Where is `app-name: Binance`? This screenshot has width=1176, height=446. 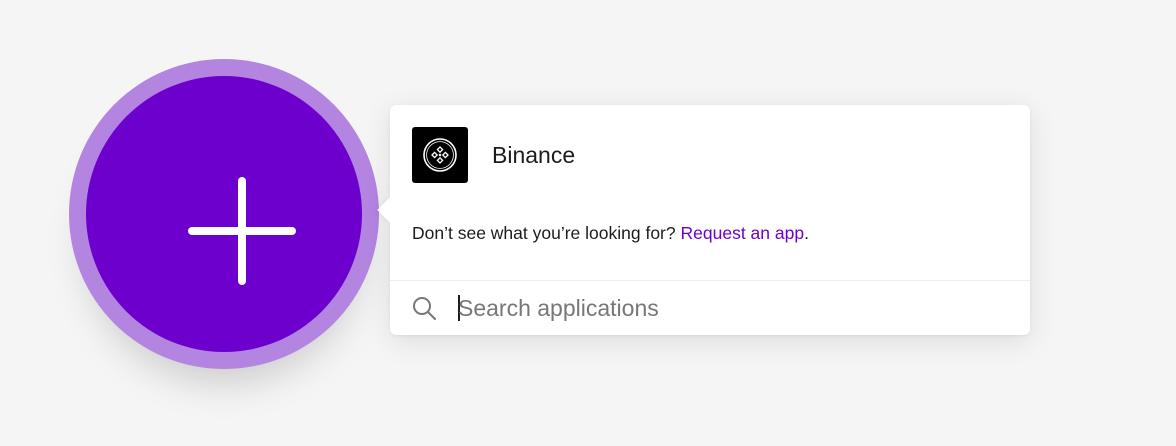 app-name: Binance is located at coordinates (534, 154).